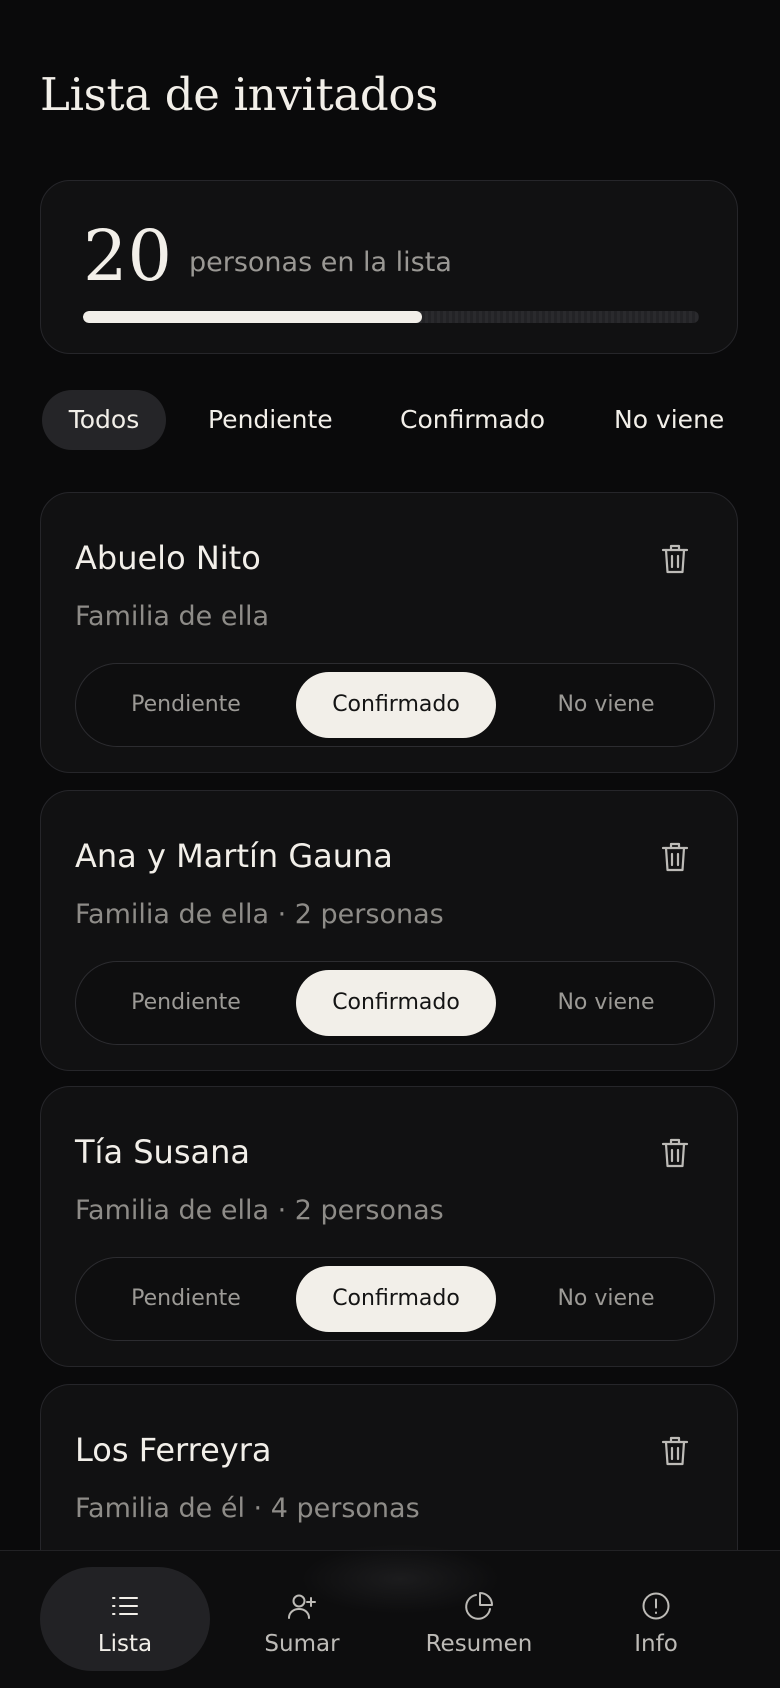 The width and height of the screenshot is (780, 1688). Describe the element at coordinates (390, 1619) in the screenshot. I see `bottom-navigation: Lista Sumar Resumen Info` at that location.